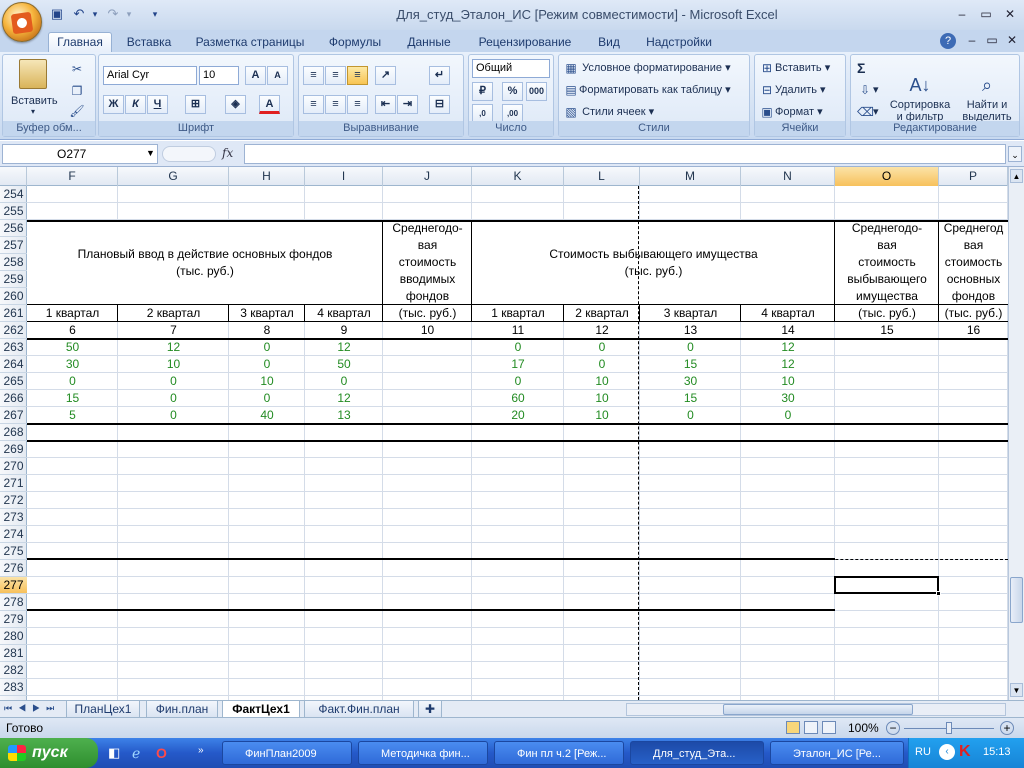 This screenshot has width=1024, height=768. Describe the element at coordinates (13, 313) in the screenshot. I see `row-header: 261` at that location.